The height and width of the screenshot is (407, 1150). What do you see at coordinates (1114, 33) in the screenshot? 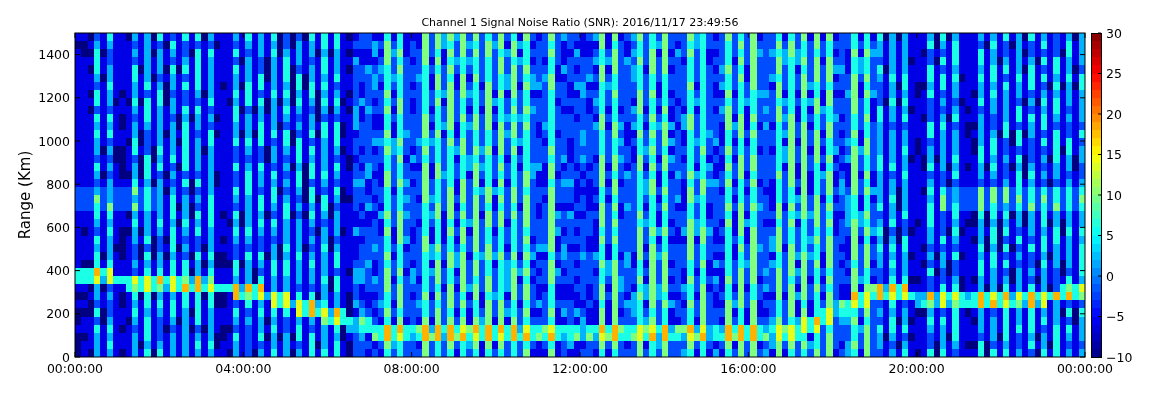
I see `colorbar-tick-label: 30` at bounding box center [1114, 33].